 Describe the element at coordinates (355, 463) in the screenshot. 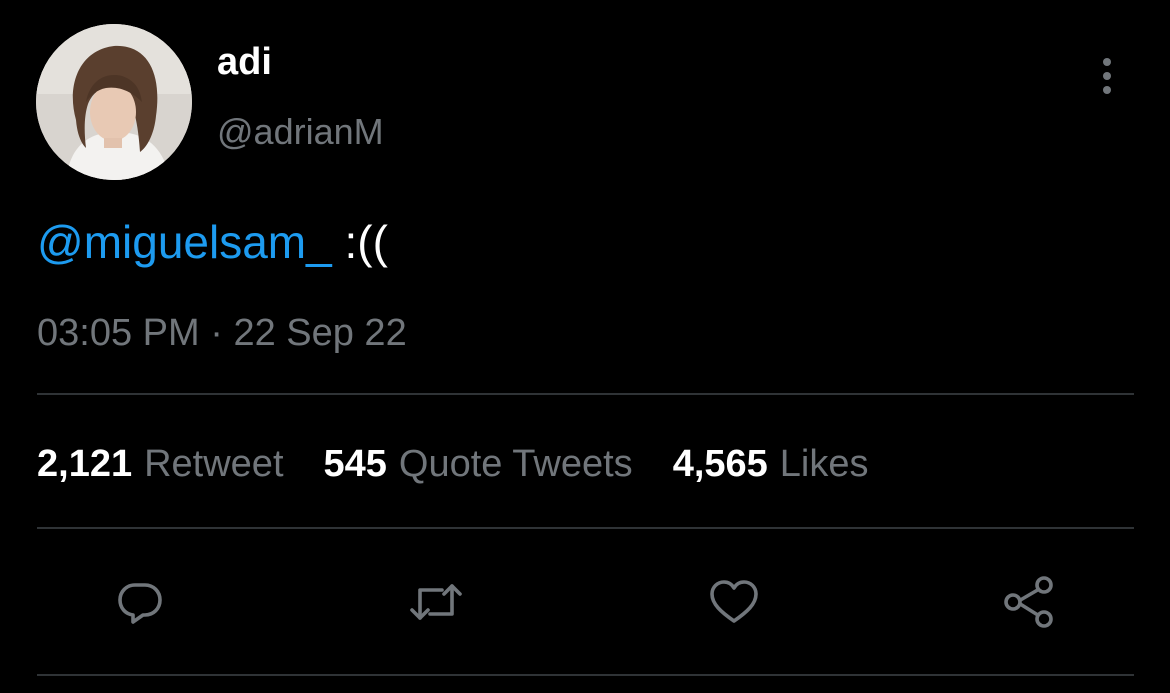

I see `stat-count: 545` at that location.